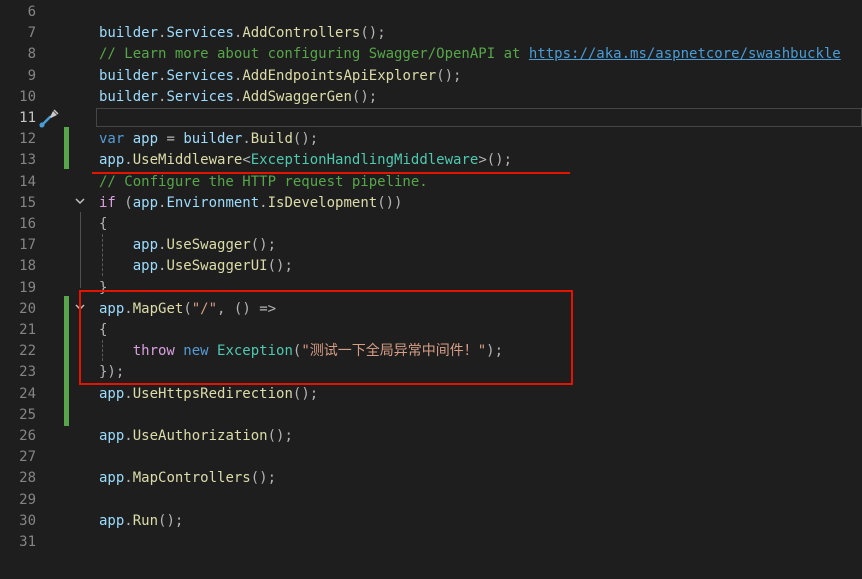  What do you see at coordinates (431, 139) in the screenshot?
I see `code-line: 12 var app = builder.Build();` at bounding box center [431, 139].